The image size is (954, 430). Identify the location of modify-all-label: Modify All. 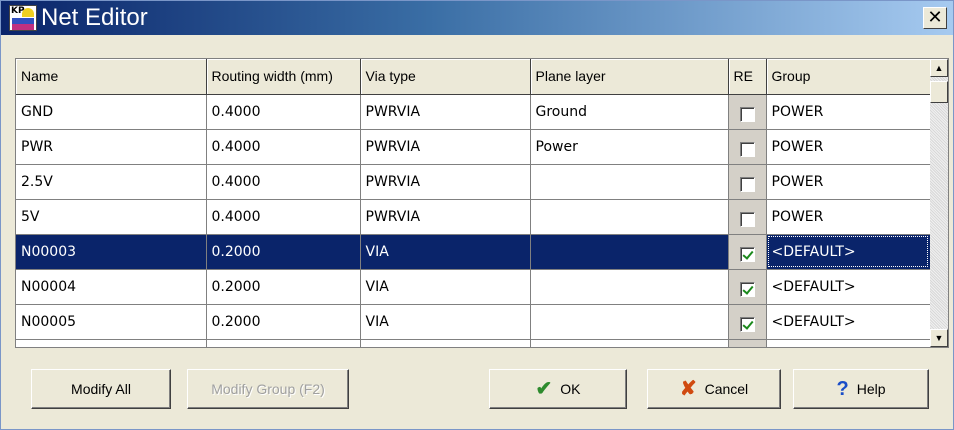
(101, 389).